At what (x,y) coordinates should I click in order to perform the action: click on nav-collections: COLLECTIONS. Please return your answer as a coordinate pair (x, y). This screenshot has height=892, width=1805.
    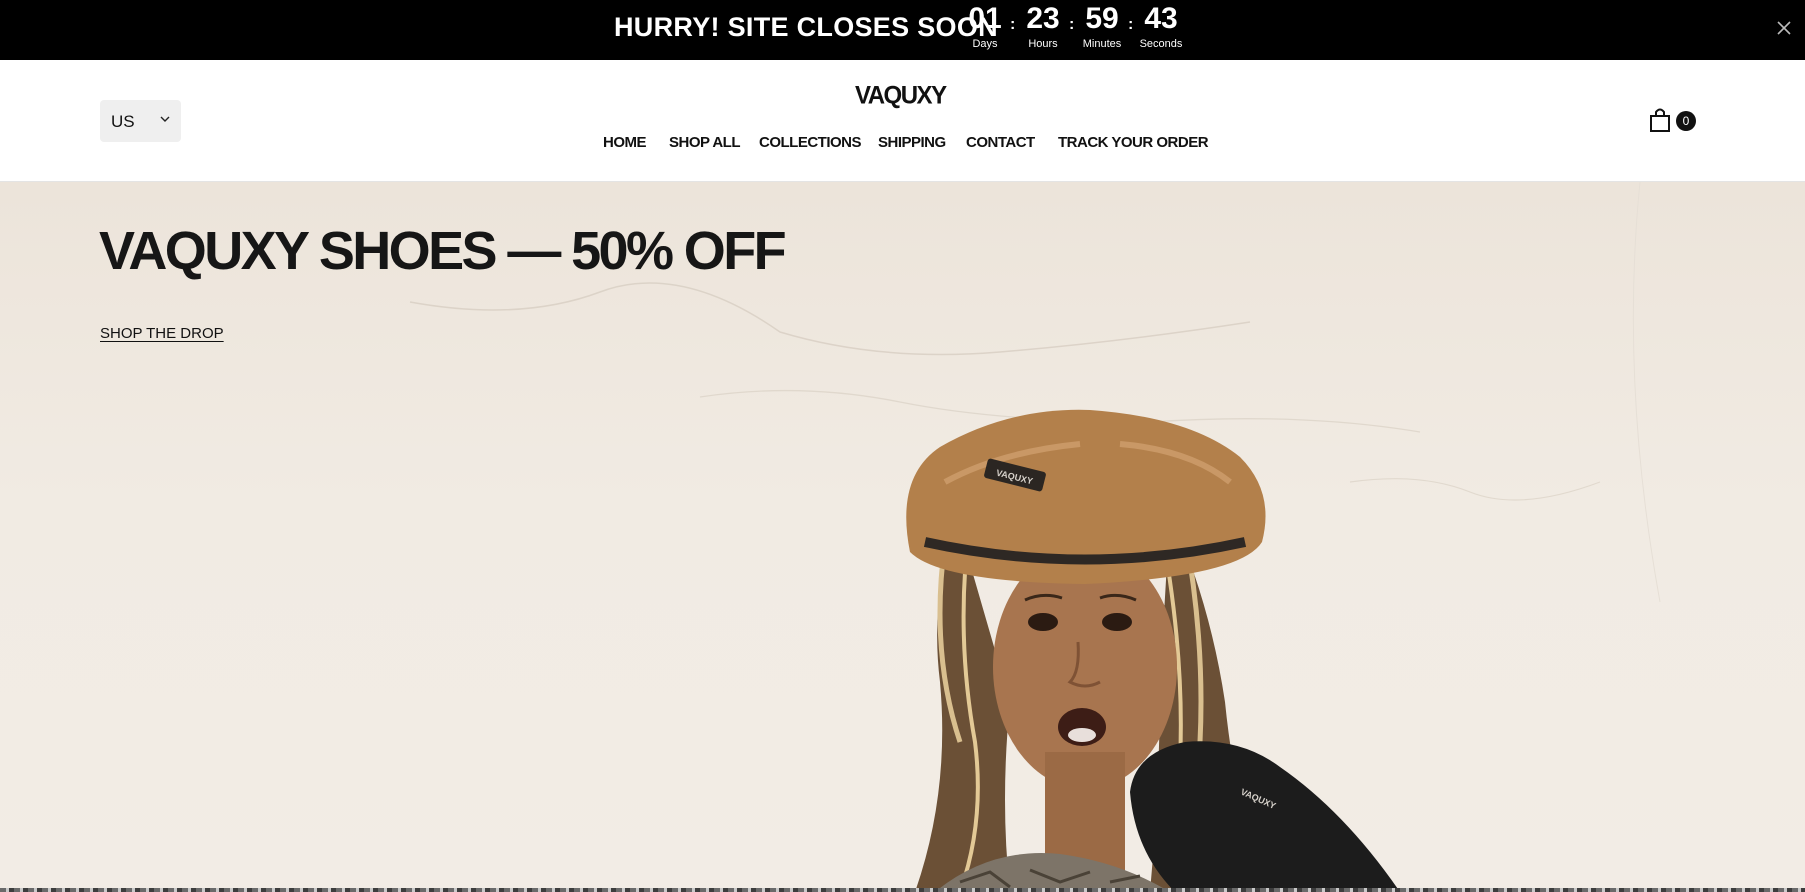
    Looking at the image, I should click on (810, 142).